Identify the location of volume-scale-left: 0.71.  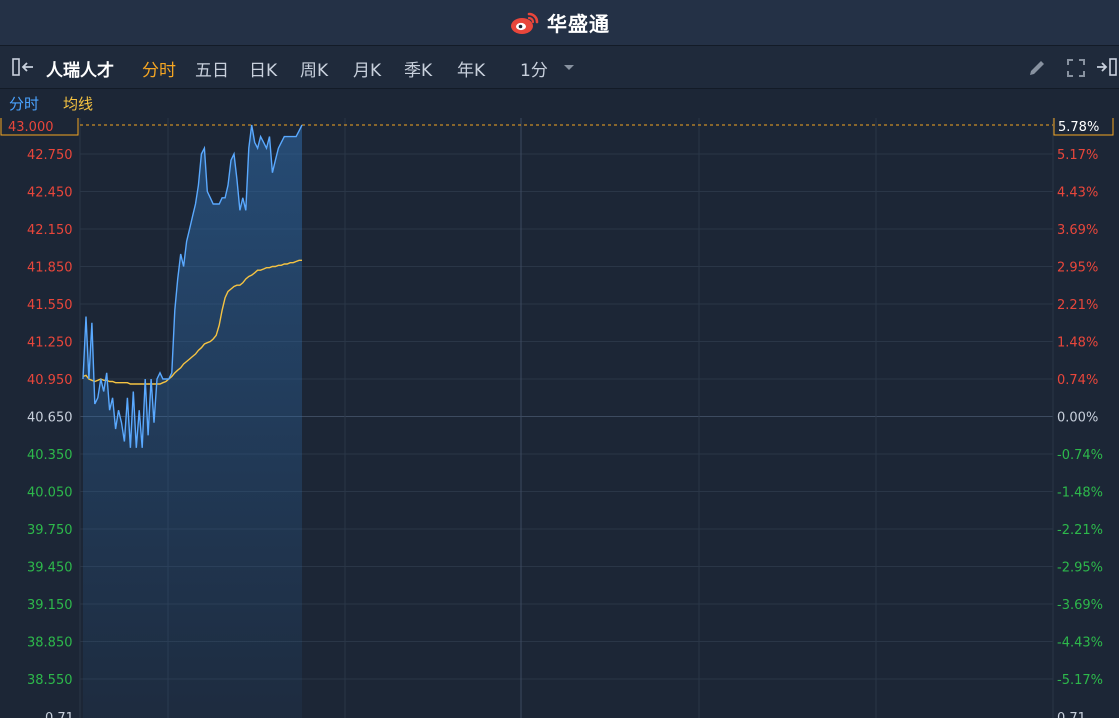
(59, 714).